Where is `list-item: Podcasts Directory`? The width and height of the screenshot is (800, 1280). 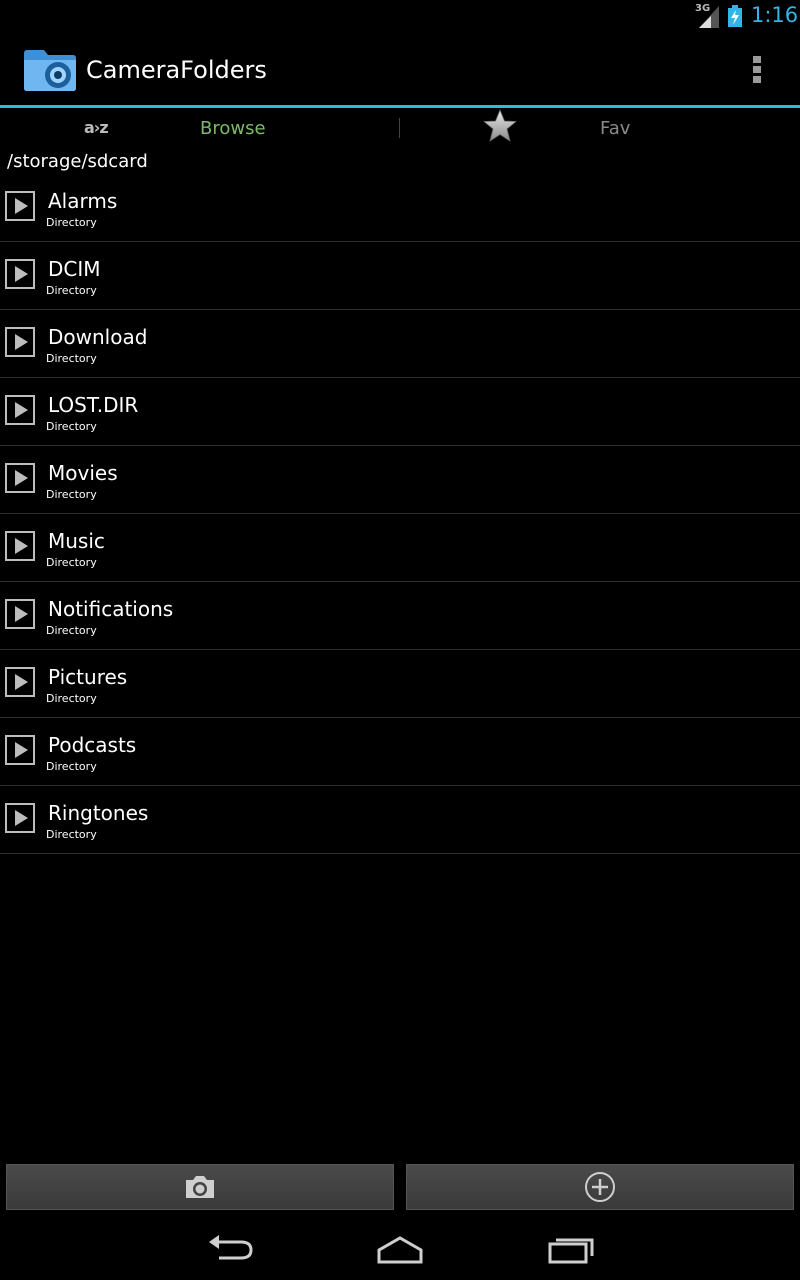
list-item: Podcasts Directory is located at coordinates (400, 752).